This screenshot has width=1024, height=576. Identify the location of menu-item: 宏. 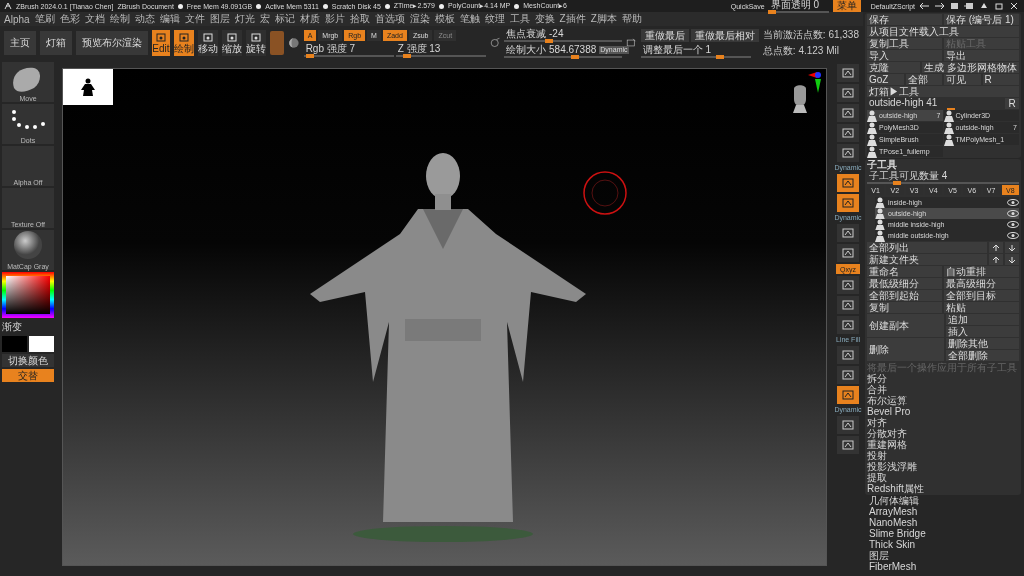
(264, 19).